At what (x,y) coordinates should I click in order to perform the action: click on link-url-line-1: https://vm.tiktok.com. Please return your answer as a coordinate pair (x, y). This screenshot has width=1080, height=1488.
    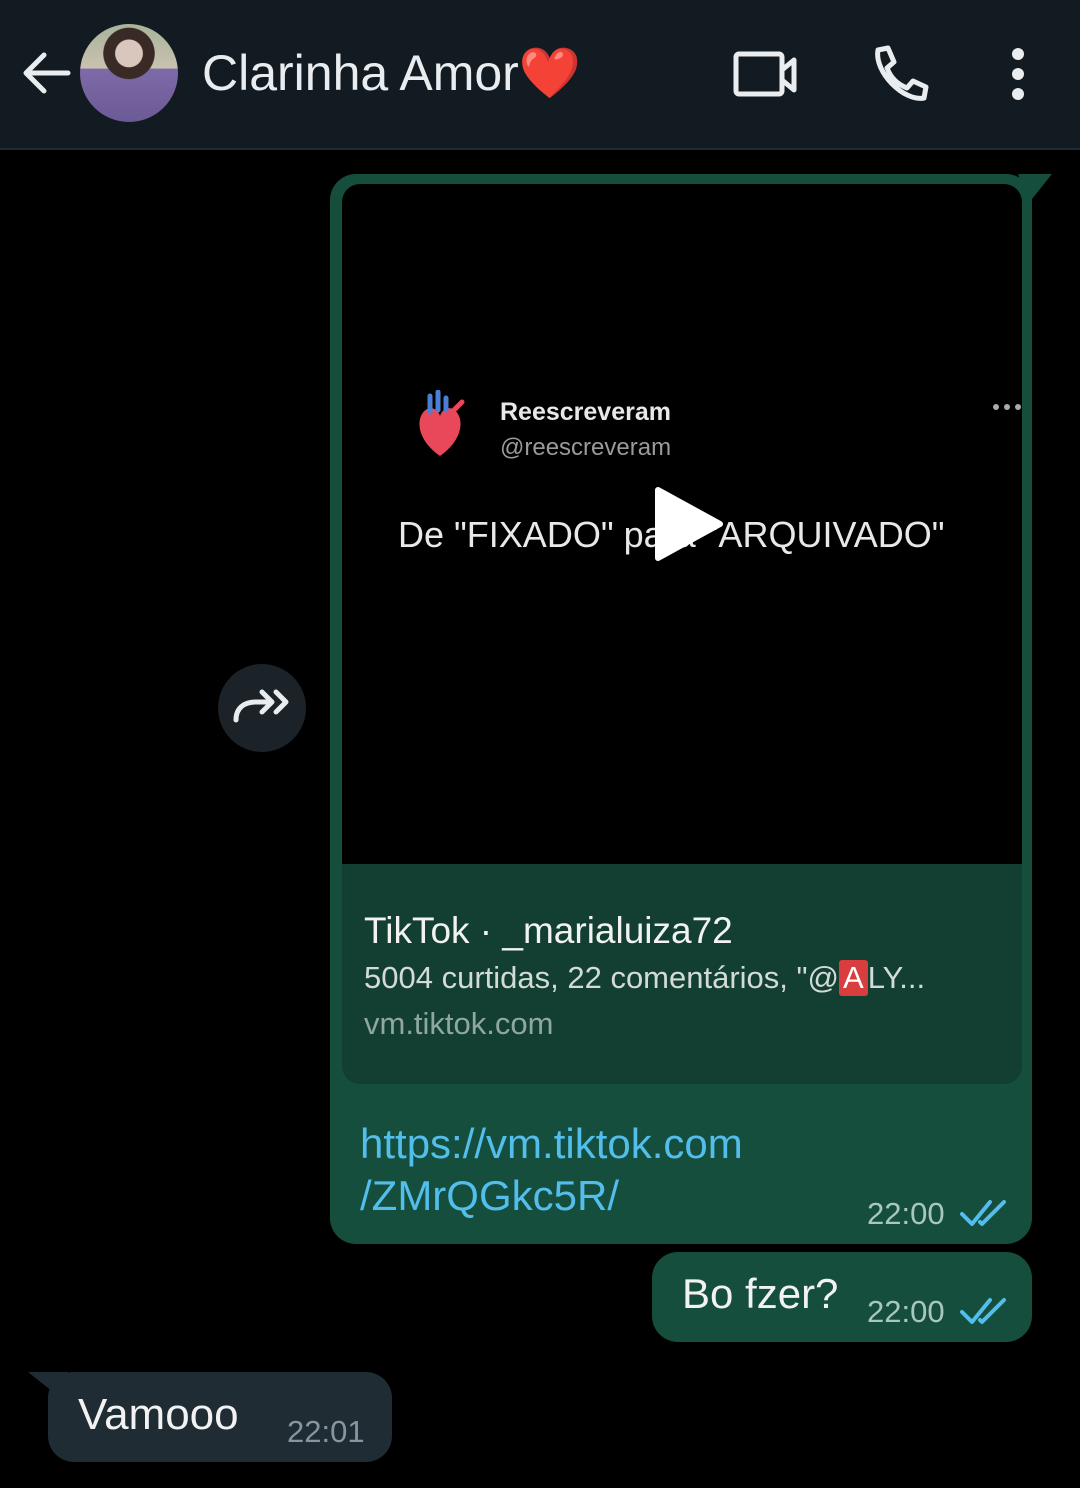
    Looking at the image, I should click on (551, 1143).